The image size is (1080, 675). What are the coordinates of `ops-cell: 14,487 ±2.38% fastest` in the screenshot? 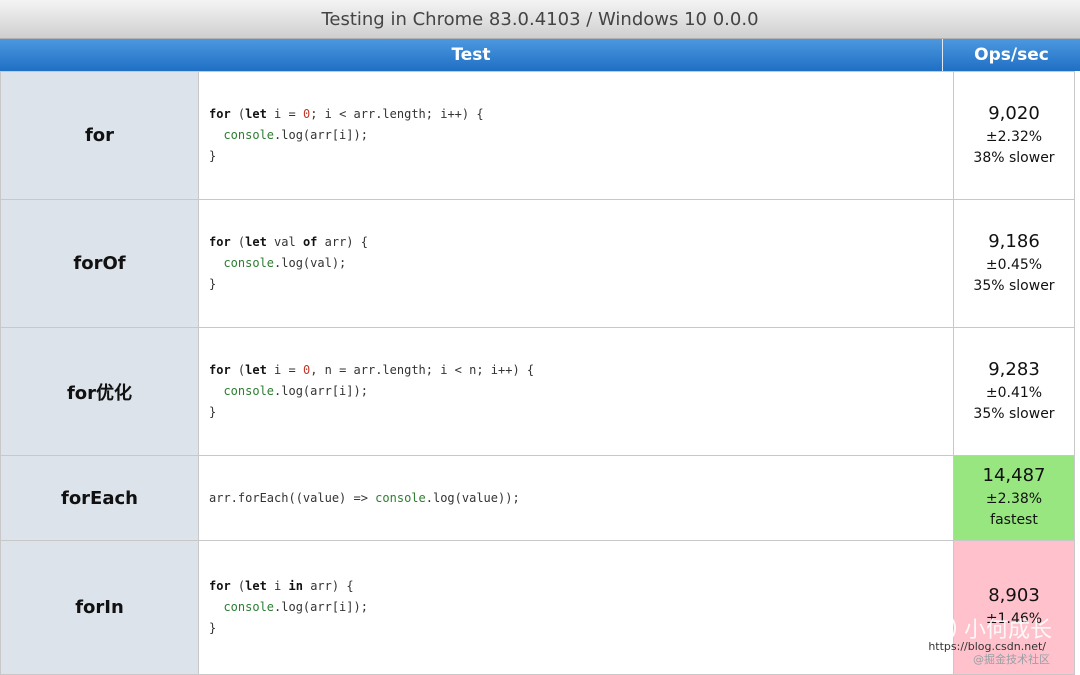 It's located at (1014, 498).